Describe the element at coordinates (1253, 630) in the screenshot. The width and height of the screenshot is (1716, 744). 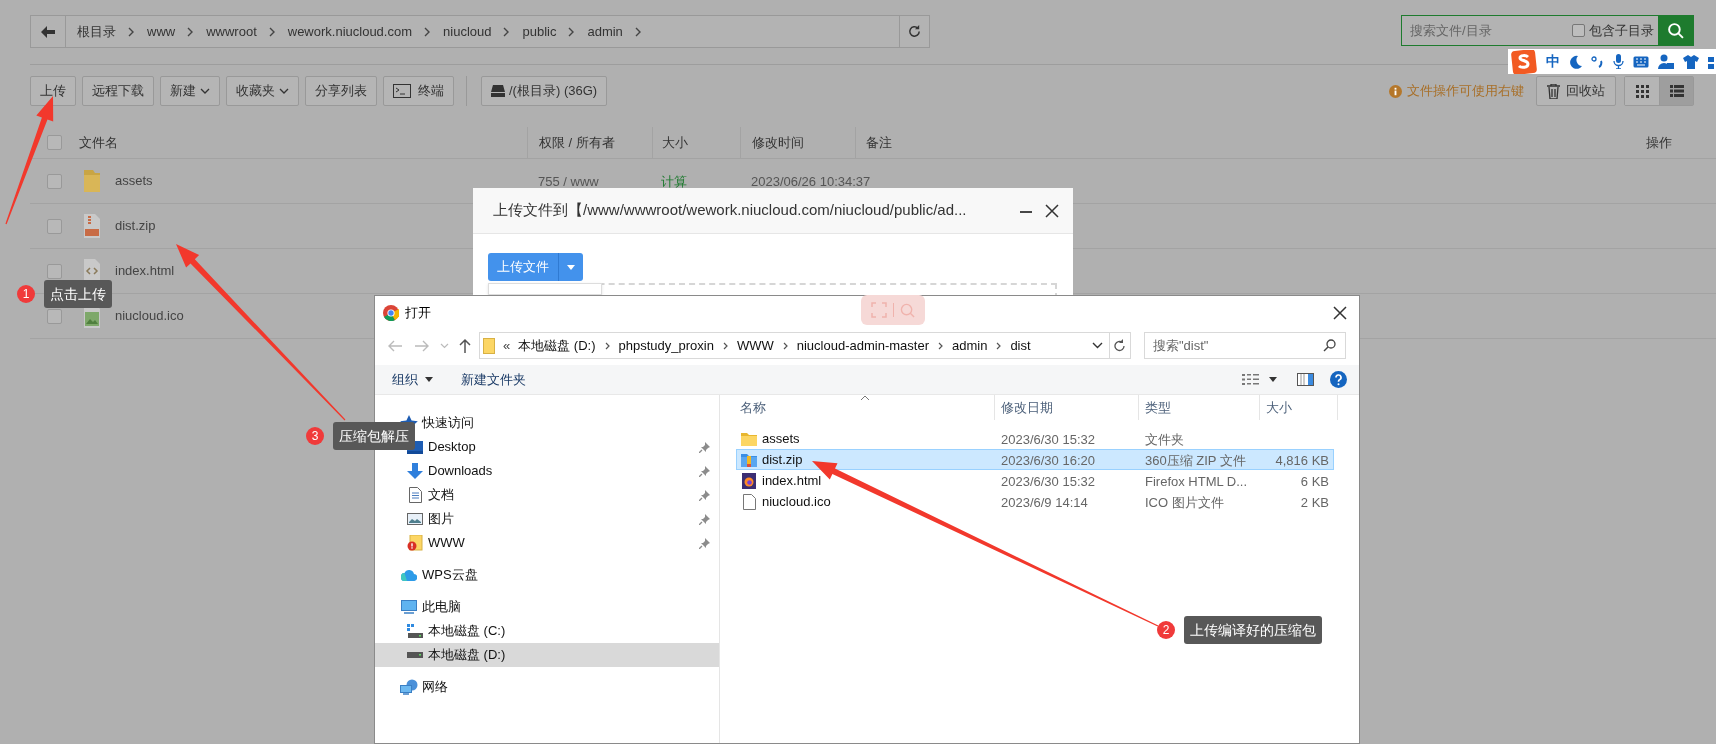
I see `callout-label: 上传编译好的压缩包` at that location.